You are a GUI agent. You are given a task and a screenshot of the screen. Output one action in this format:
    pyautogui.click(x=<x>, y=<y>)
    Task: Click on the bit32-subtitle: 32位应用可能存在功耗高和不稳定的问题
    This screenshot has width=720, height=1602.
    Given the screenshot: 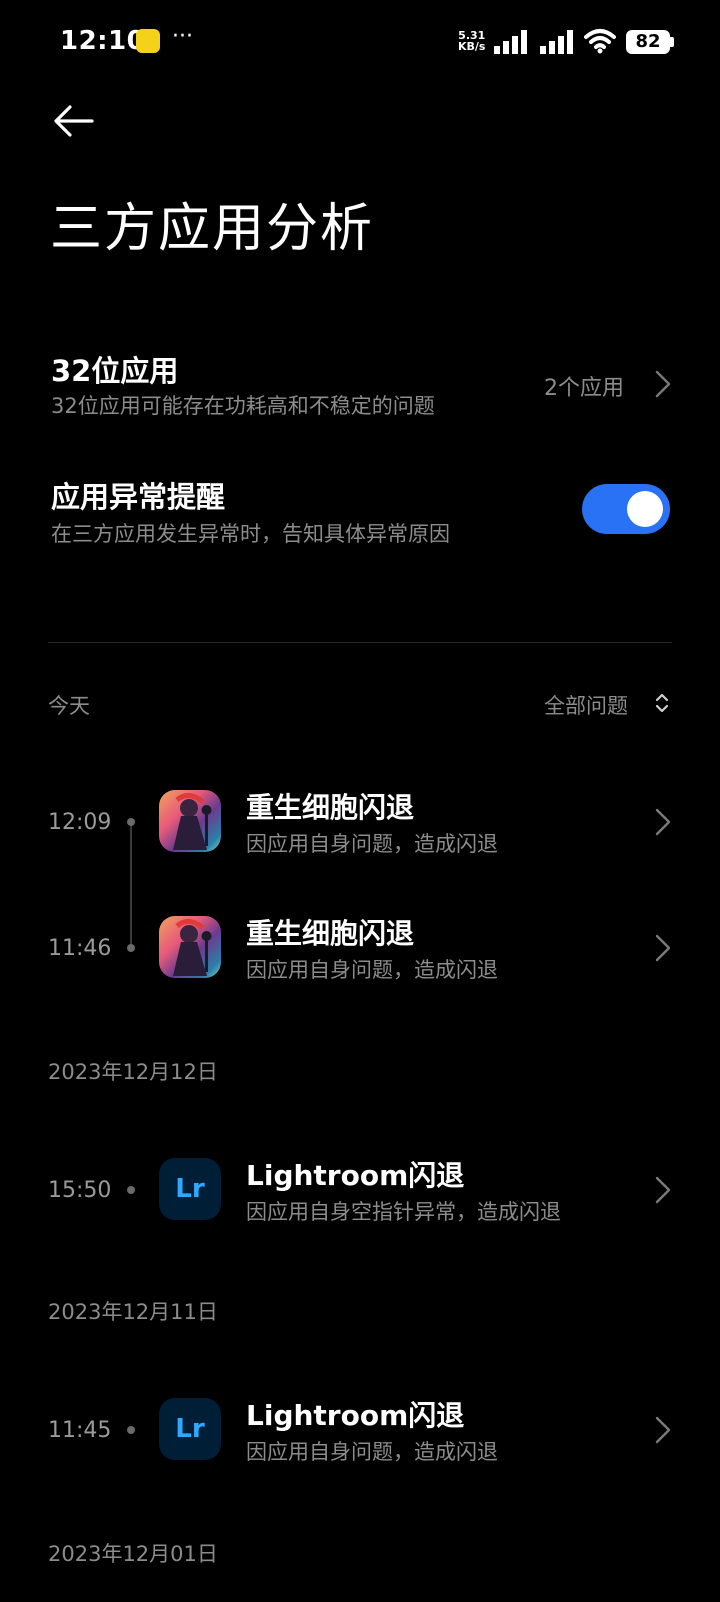 What is the action you would take?
    pyautogui.click(x=243, y=406)
    